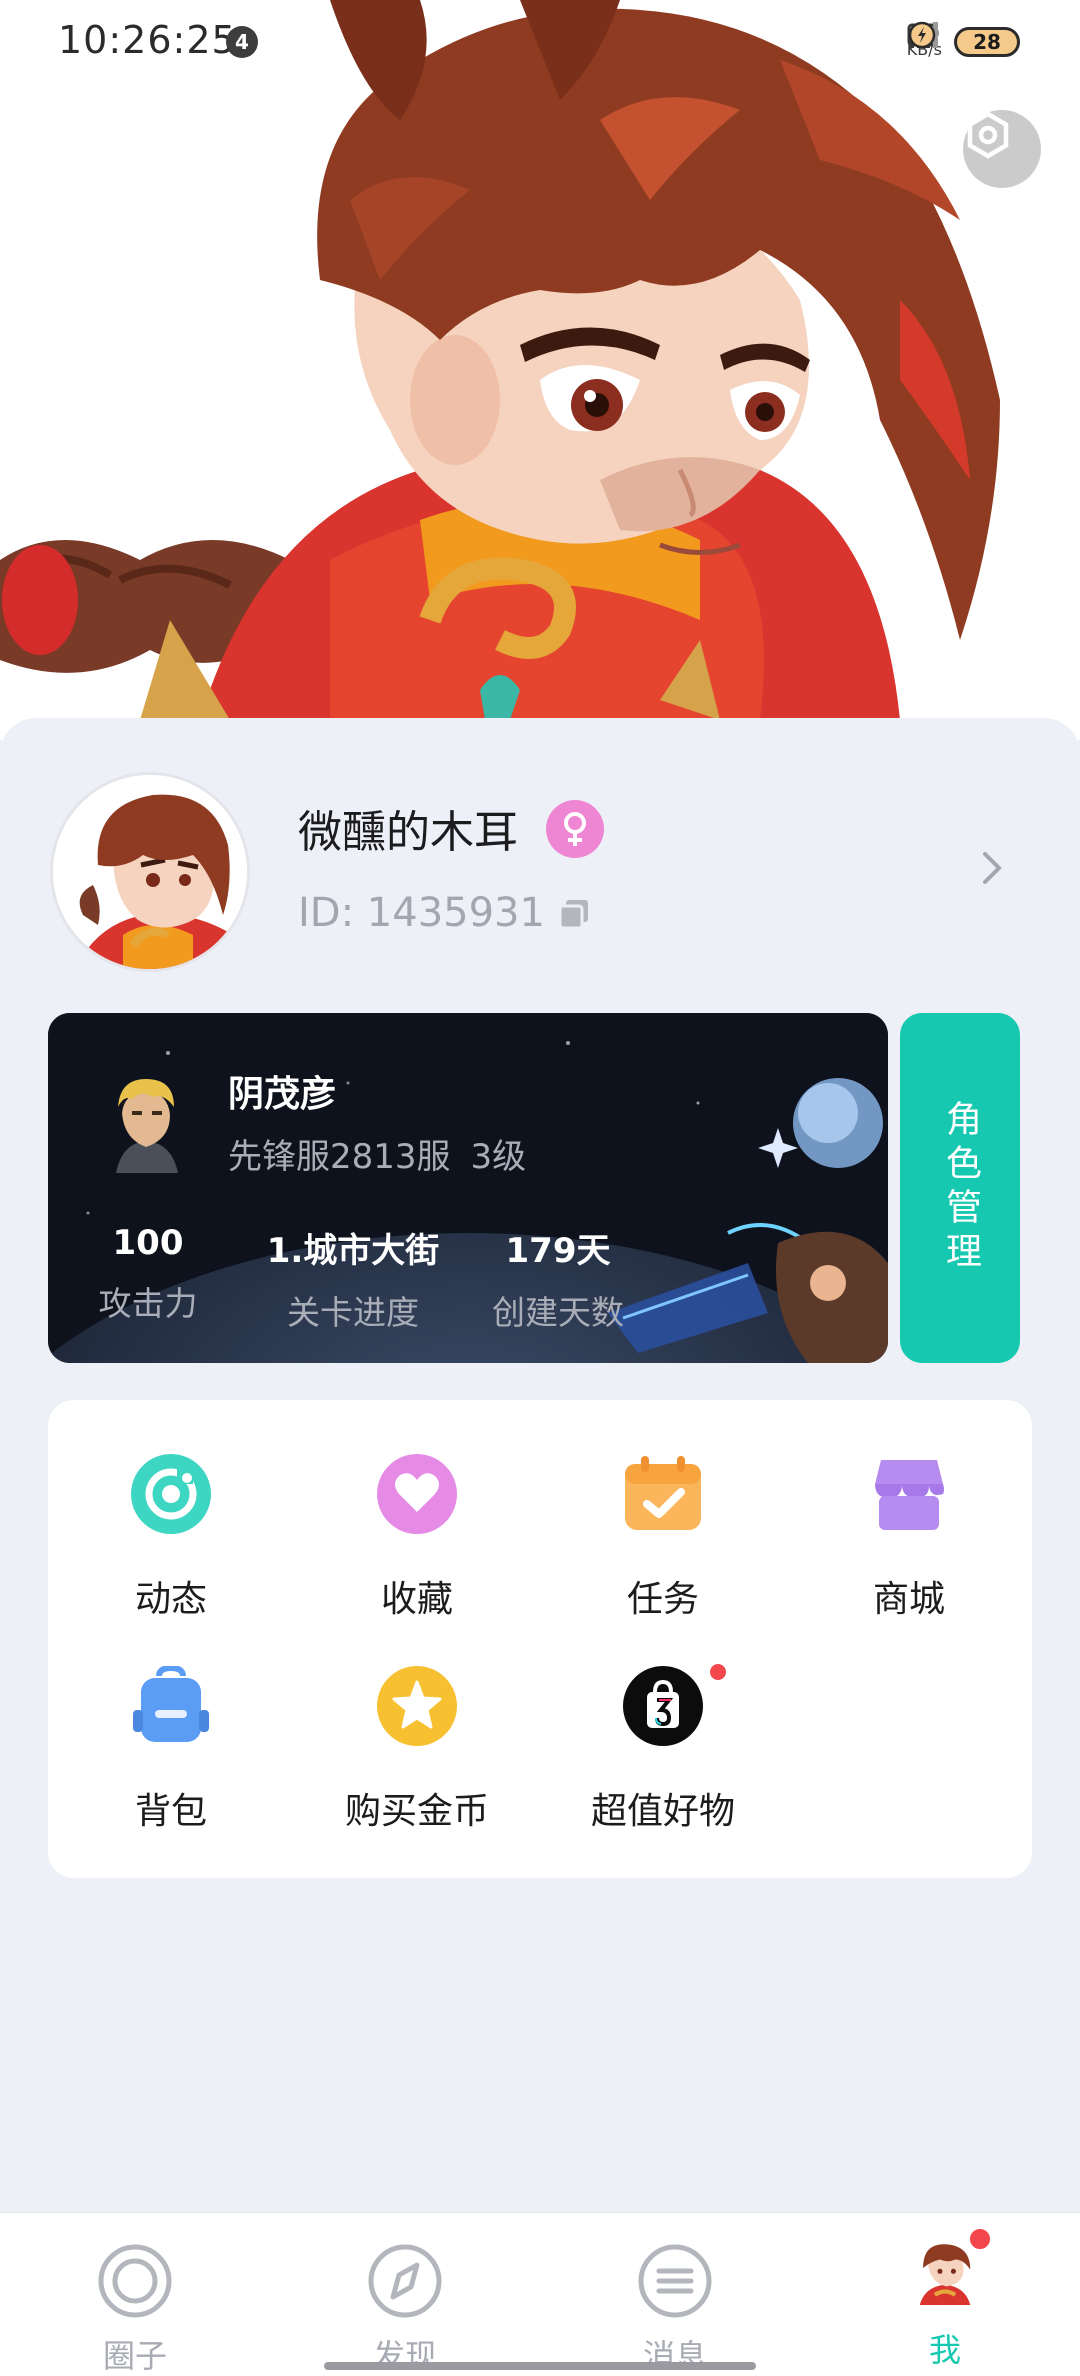 The height and width of the screenshot is (2376, 1080). Describe the element at coordinates (353, 1278) in the screenshot. I see `stat-stage-progress: 1.城市大街 关卡进度` at that location.